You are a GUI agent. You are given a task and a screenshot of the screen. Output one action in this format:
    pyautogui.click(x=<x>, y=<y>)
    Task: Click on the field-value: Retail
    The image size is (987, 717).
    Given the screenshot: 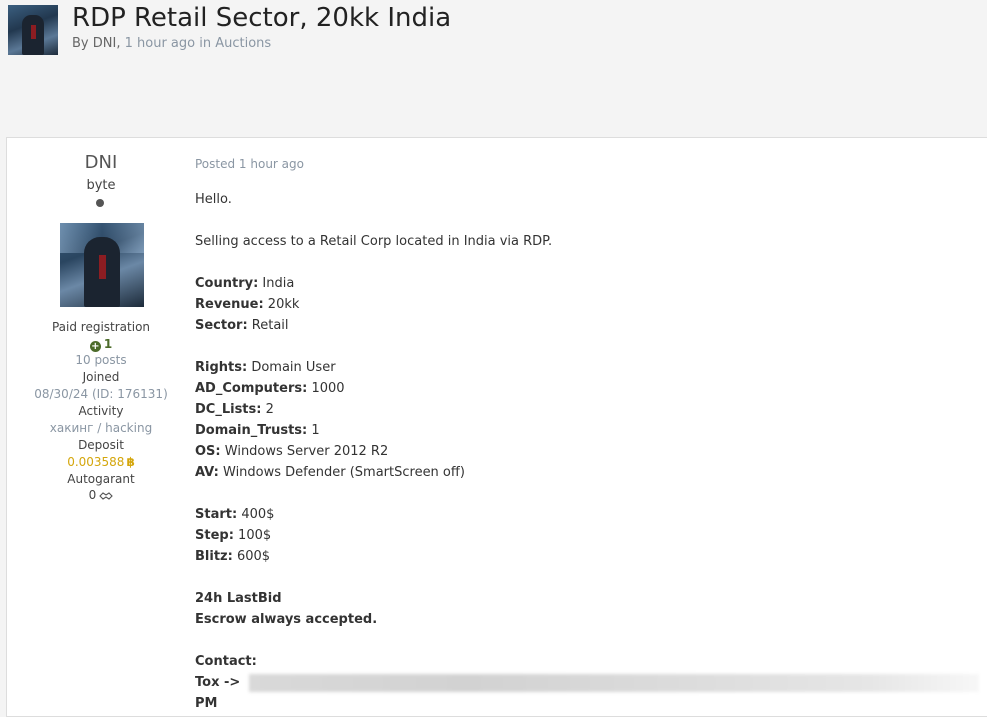 What is the action you would take?
    pyautogui.click(x=270, y=325)
    